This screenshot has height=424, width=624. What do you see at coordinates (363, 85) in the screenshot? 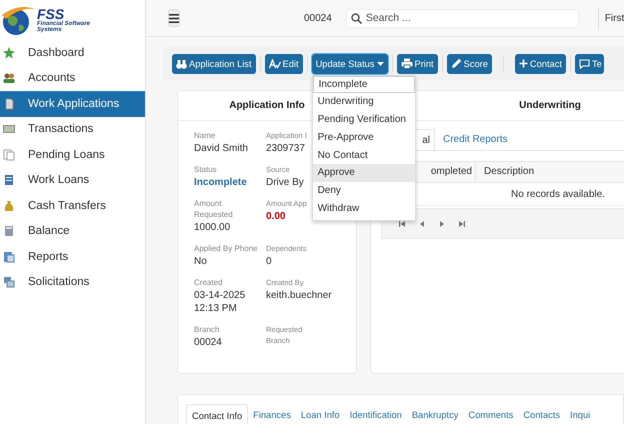
I see `menu-item: Incomplete` at bounding box center [363, 85].